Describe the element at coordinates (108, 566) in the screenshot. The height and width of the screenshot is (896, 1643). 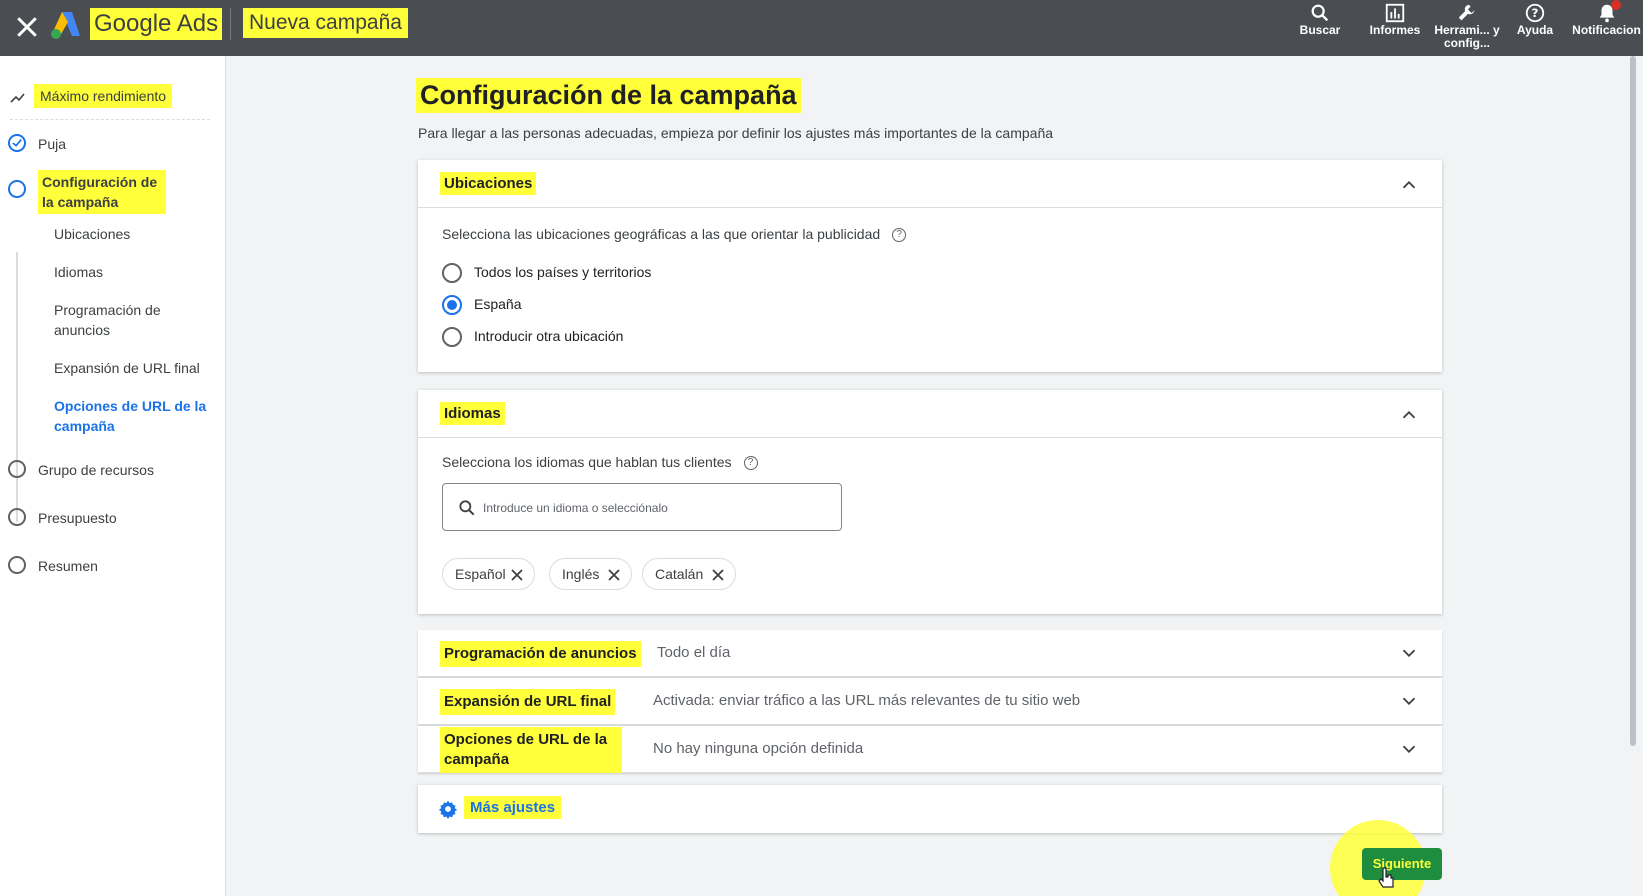
I see `step-resumen: Resumen` at that location.